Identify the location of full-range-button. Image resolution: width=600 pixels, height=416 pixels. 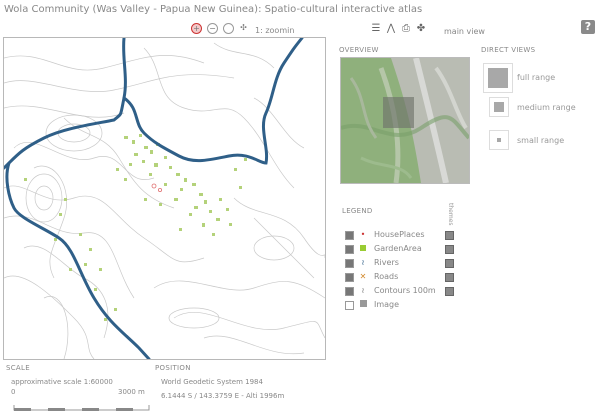
(498, 78).